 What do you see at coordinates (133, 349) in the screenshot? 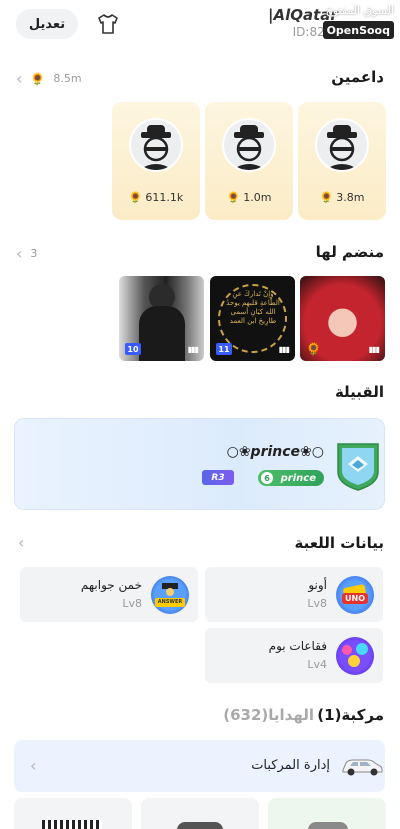
I see `room-level-badge: 10` at bounding box center [133, 349].